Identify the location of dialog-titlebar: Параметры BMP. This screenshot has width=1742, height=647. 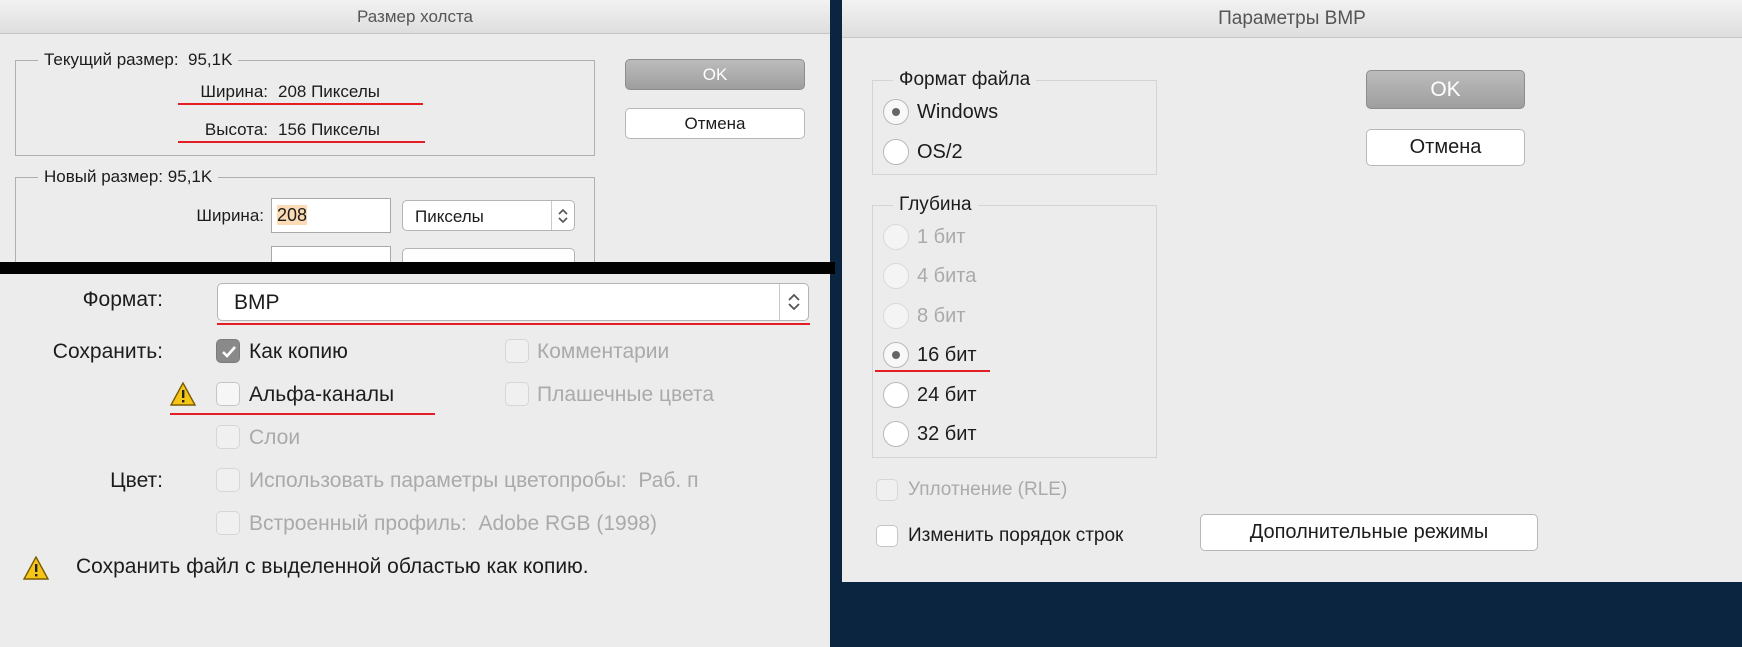
(1292, 19).